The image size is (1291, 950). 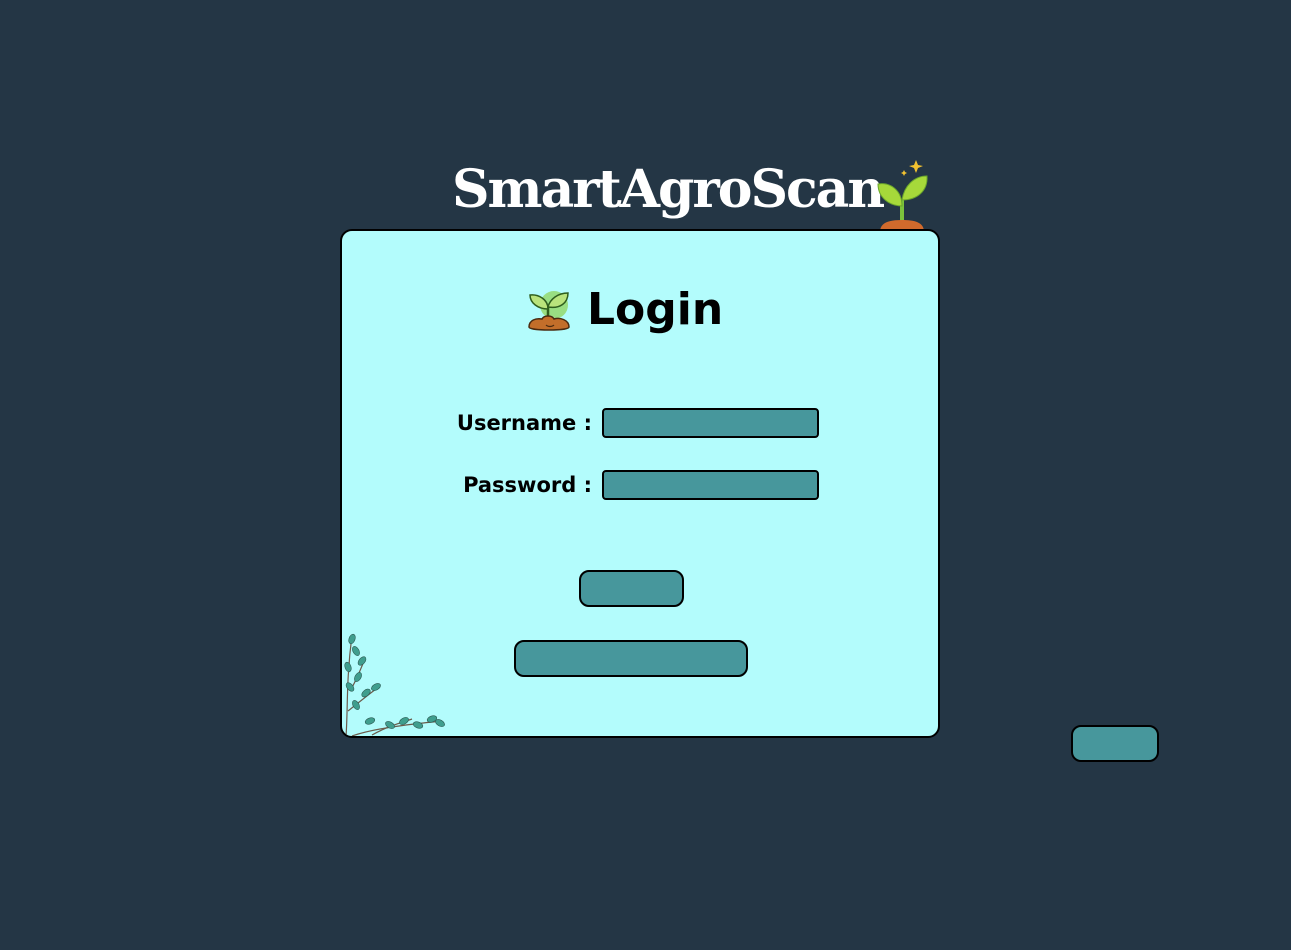 I want to click on password-input, so click(x=710, y=485).